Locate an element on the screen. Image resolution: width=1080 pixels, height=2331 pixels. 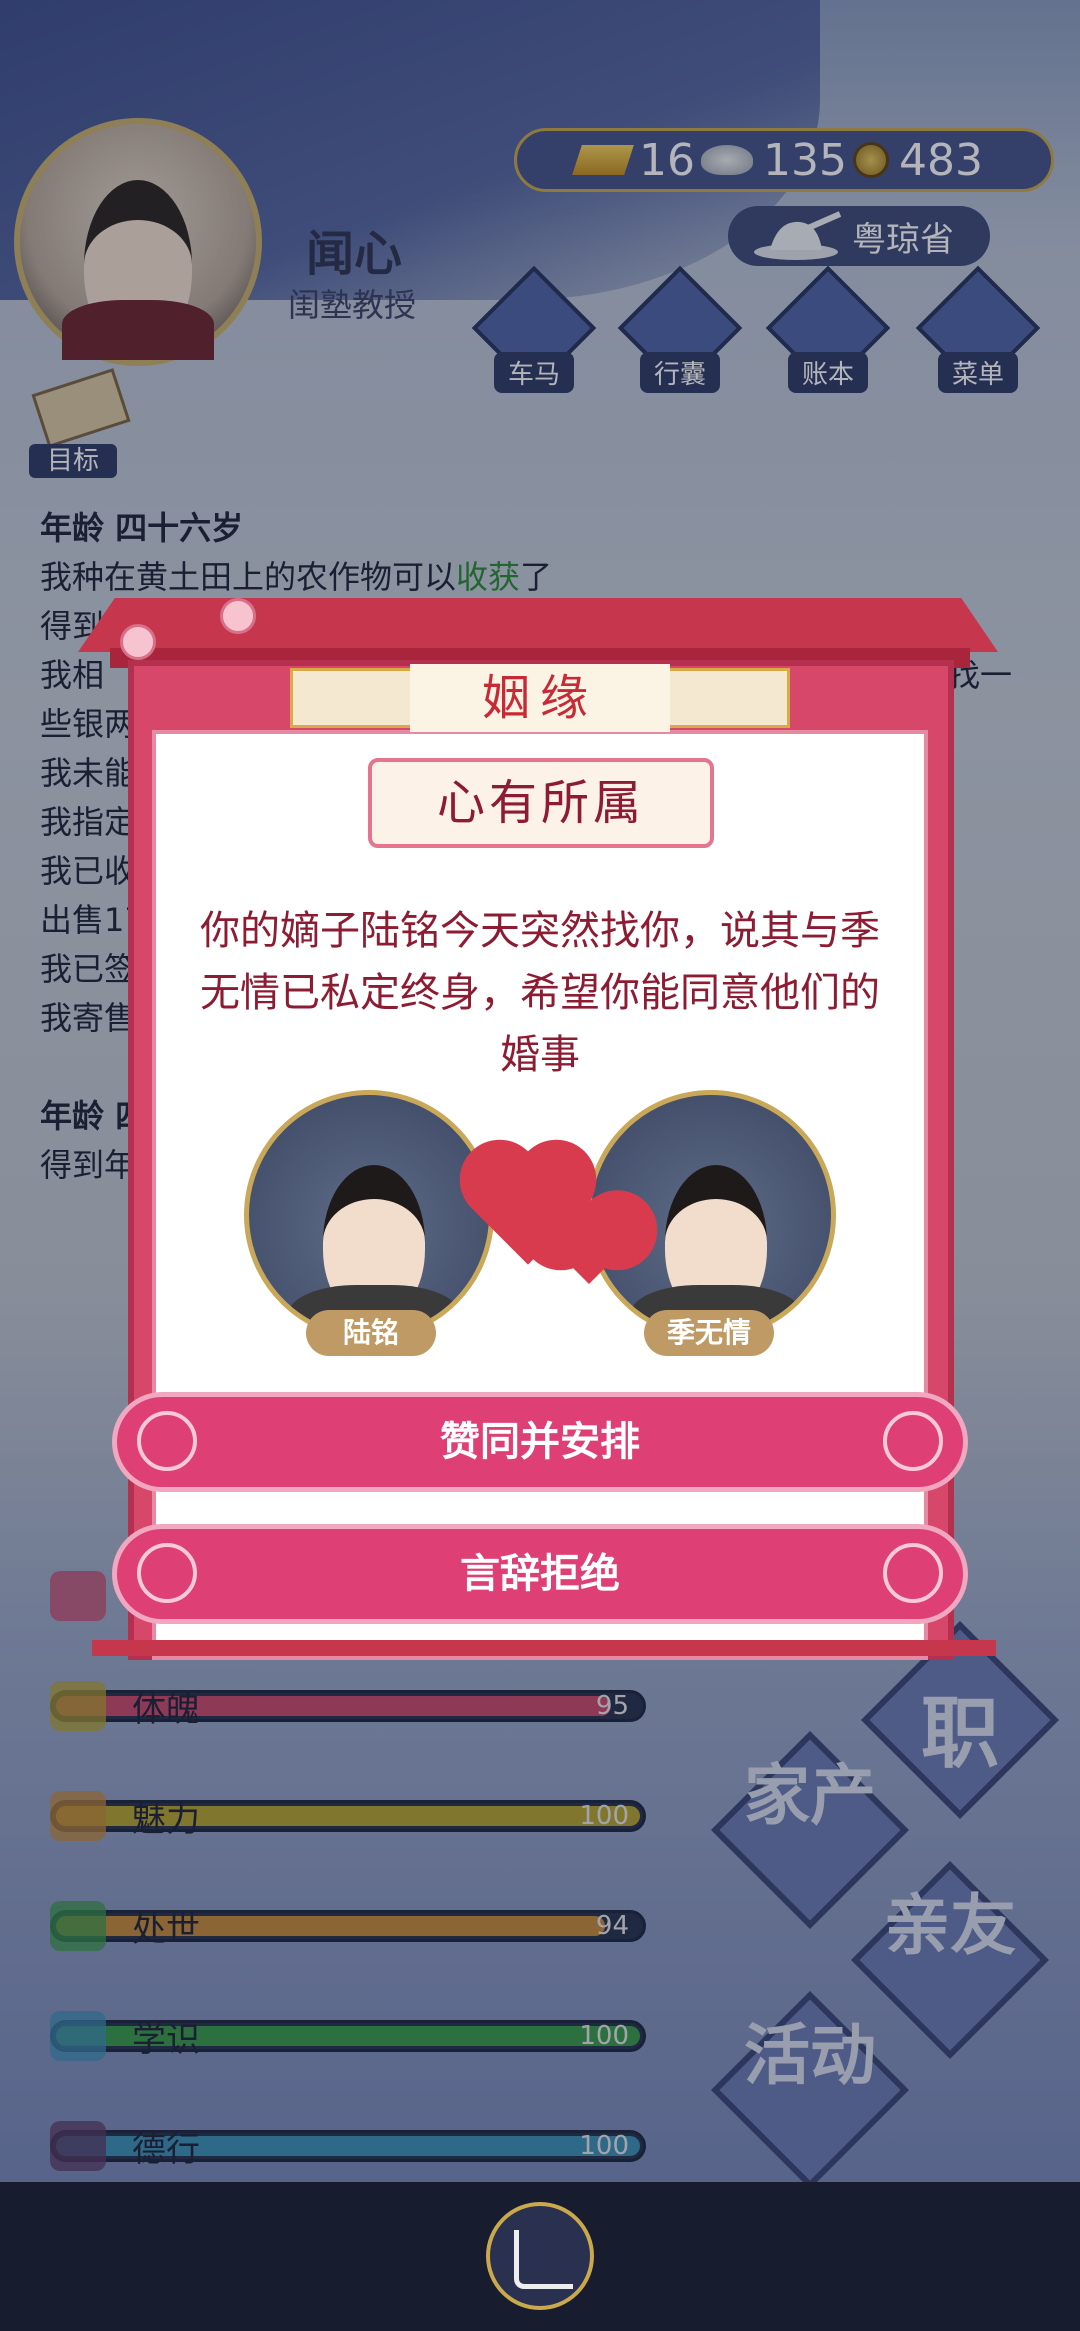
decline-button: 言辞拒绝 is located at coordinates (540, 1574).